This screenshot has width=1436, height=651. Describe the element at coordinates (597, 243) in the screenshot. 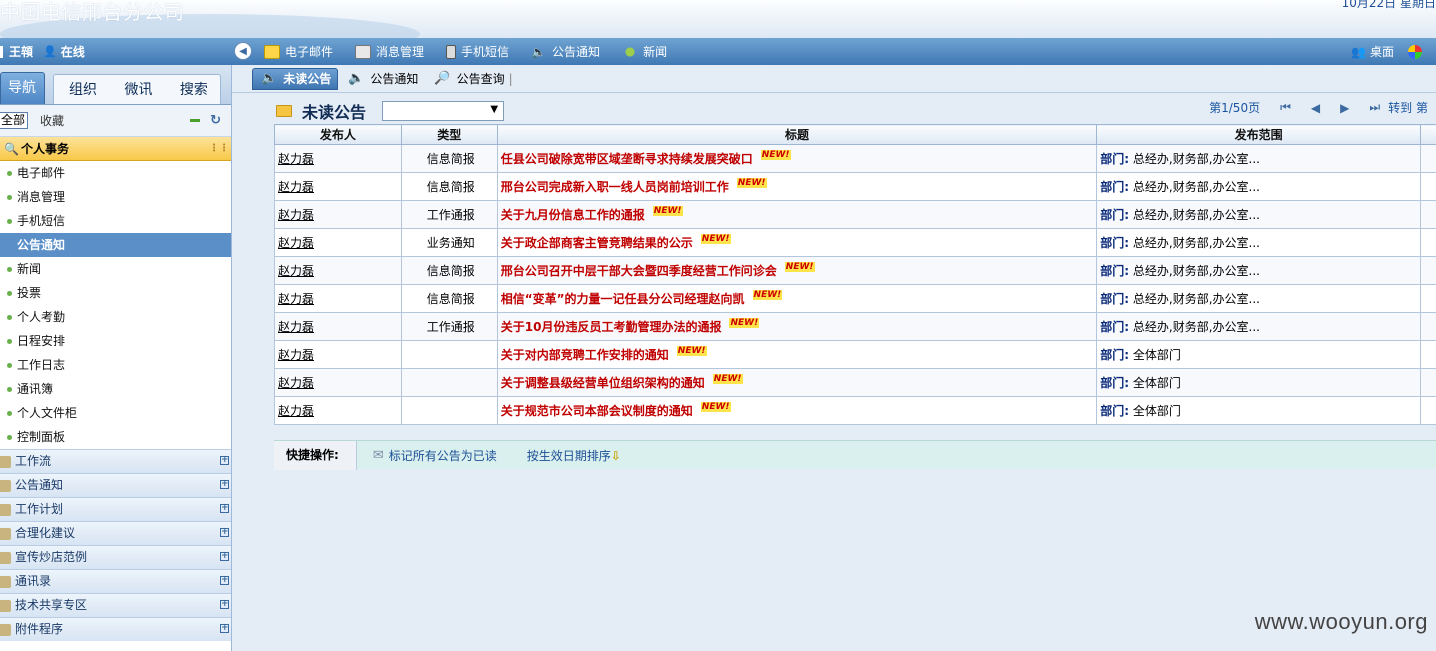

I see `notice-title-link: 关于政企部商客主管竞聘结果的公示` at that location.